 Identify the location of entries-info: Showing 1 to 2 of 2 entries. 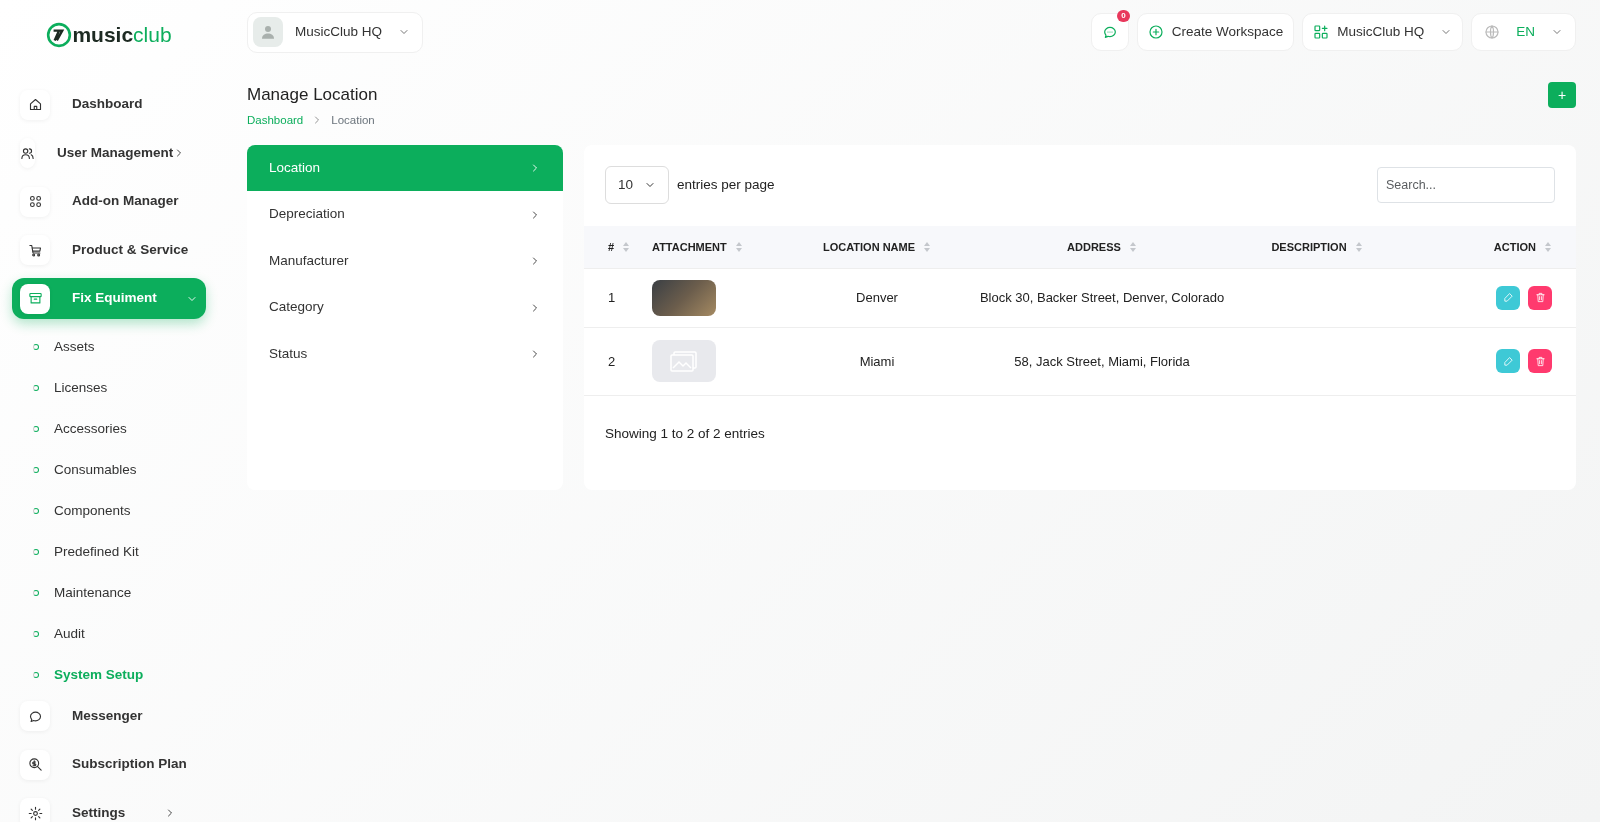
(685, 433).